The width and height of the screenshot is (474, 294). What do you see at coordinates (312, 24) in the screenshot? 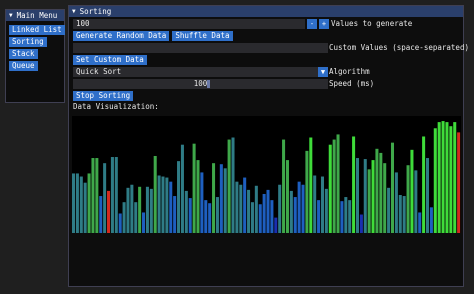
I see `decrement-button: -` at bounding box center [312, 24].